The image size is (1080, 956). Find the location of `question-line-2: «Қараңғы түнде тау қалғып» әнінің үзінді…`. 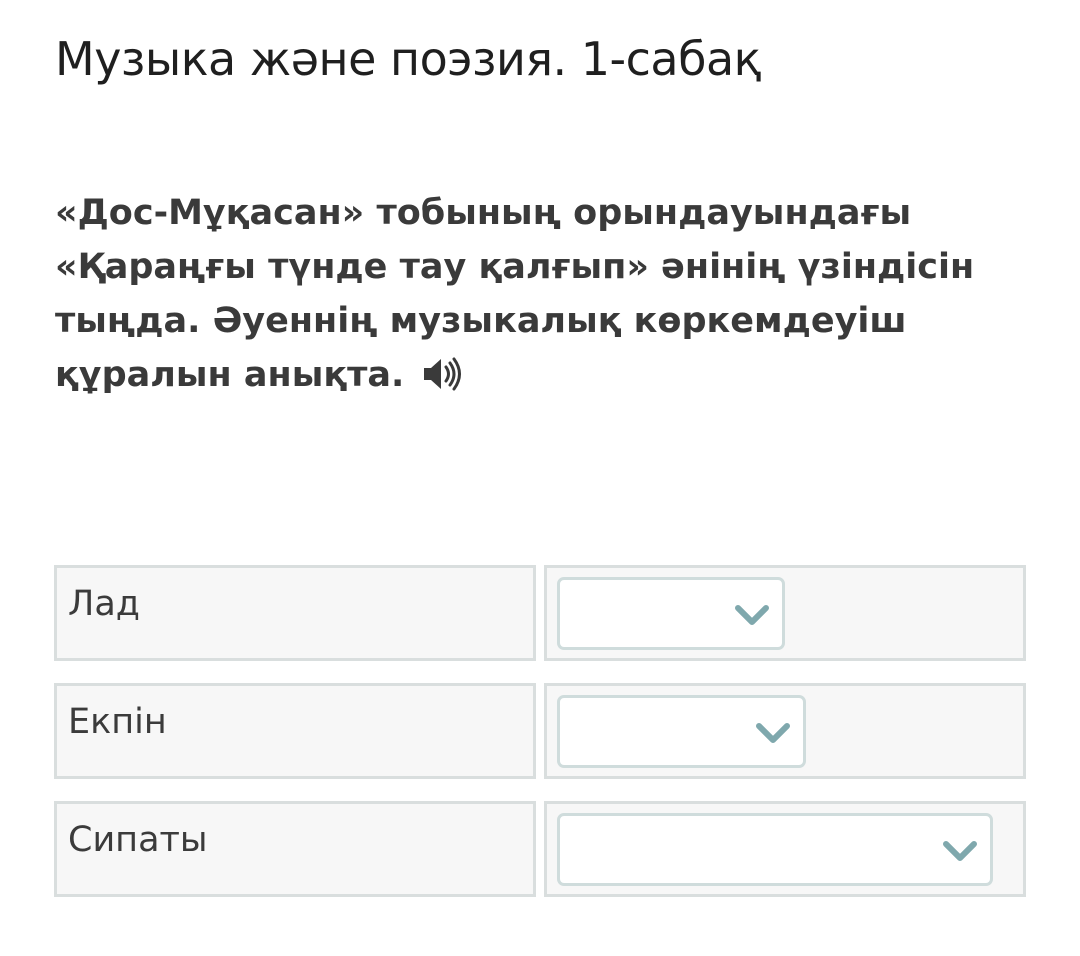

question-line-2: «Қараңғы түнде тау қалғып» әнінің үзінді… is located at coordinates (515, 267).